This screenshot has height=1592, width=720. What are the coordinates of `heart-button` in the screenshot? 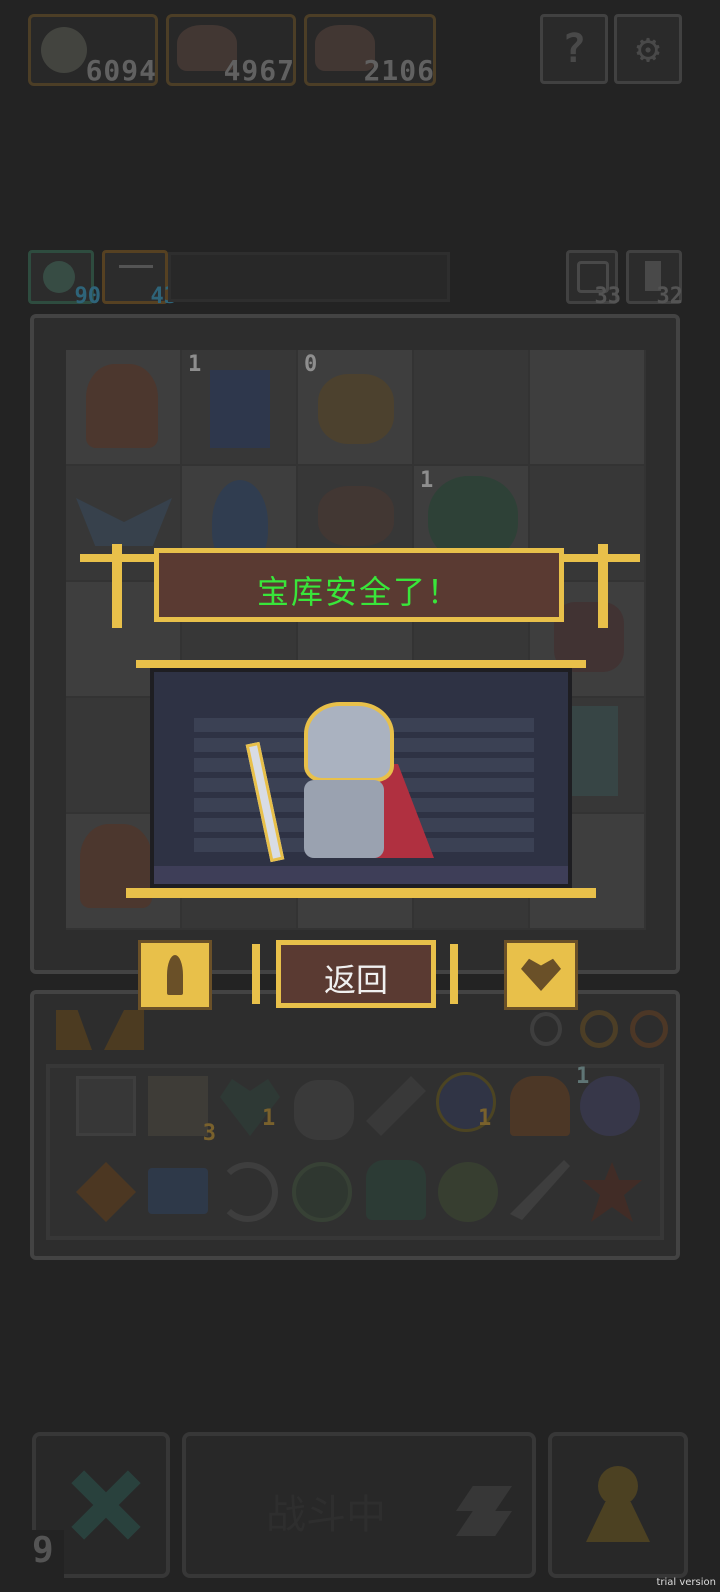 It's located at (541, 975).